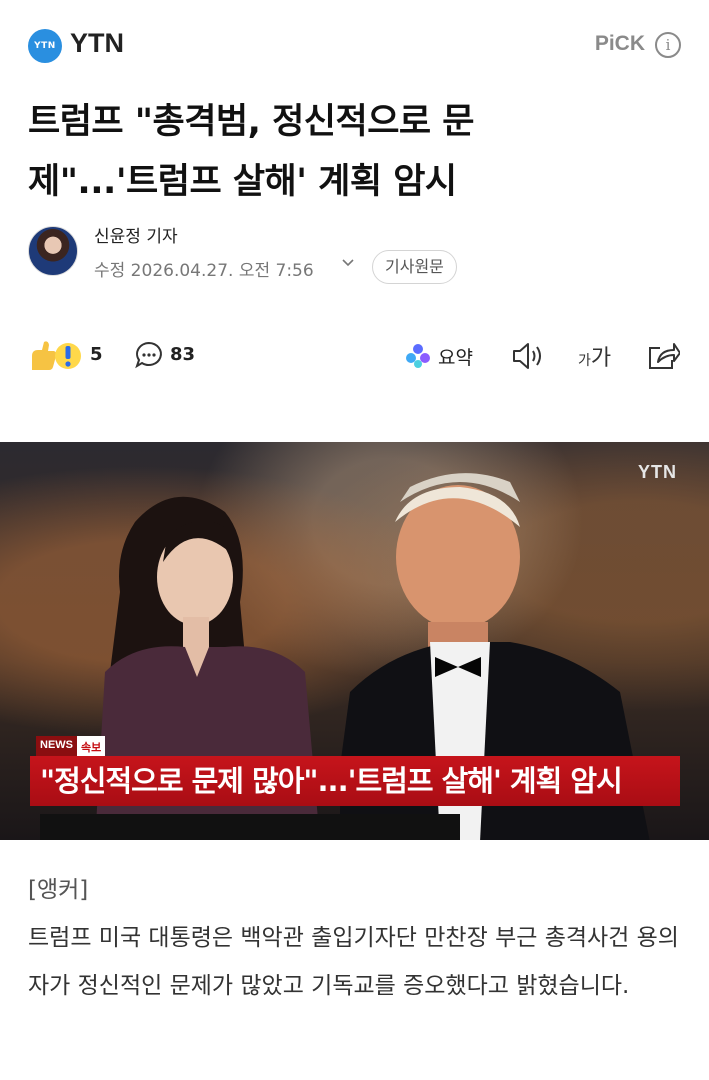 The height and width of the screenshot is (1080, 709). Describe the element at coordinates (53, 251) in the screenshot. I see `reporter-avatar` at that location.